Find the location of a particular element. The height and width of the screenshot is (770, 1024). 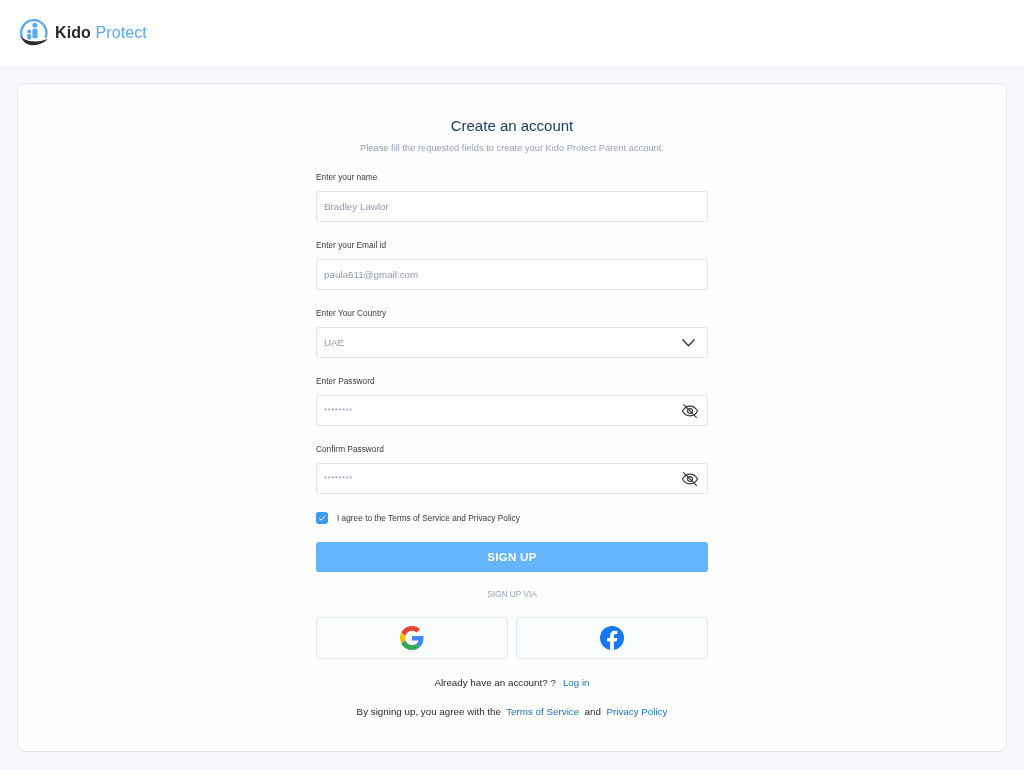

field-label: Enter your name is located at coordinates (347, 177).